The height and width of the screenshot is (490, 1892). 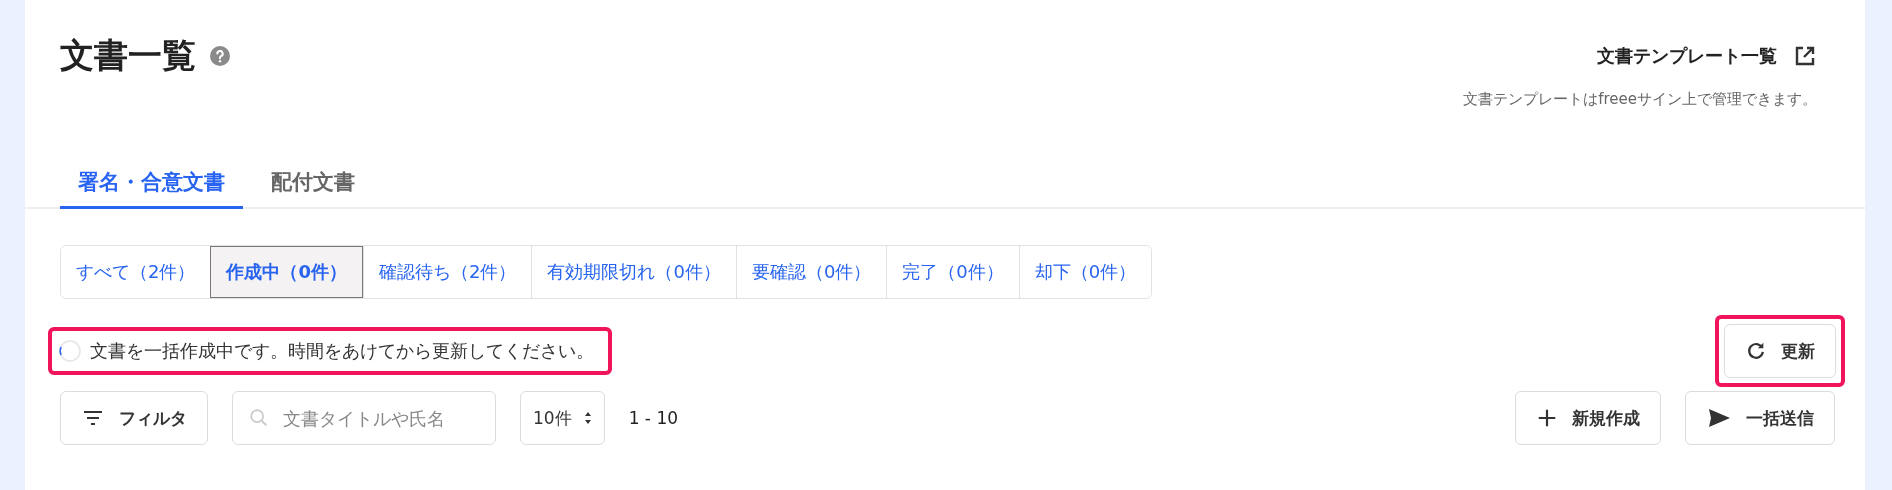 I want to click on filter-button: フィルタ, so click(x=134, y=418).